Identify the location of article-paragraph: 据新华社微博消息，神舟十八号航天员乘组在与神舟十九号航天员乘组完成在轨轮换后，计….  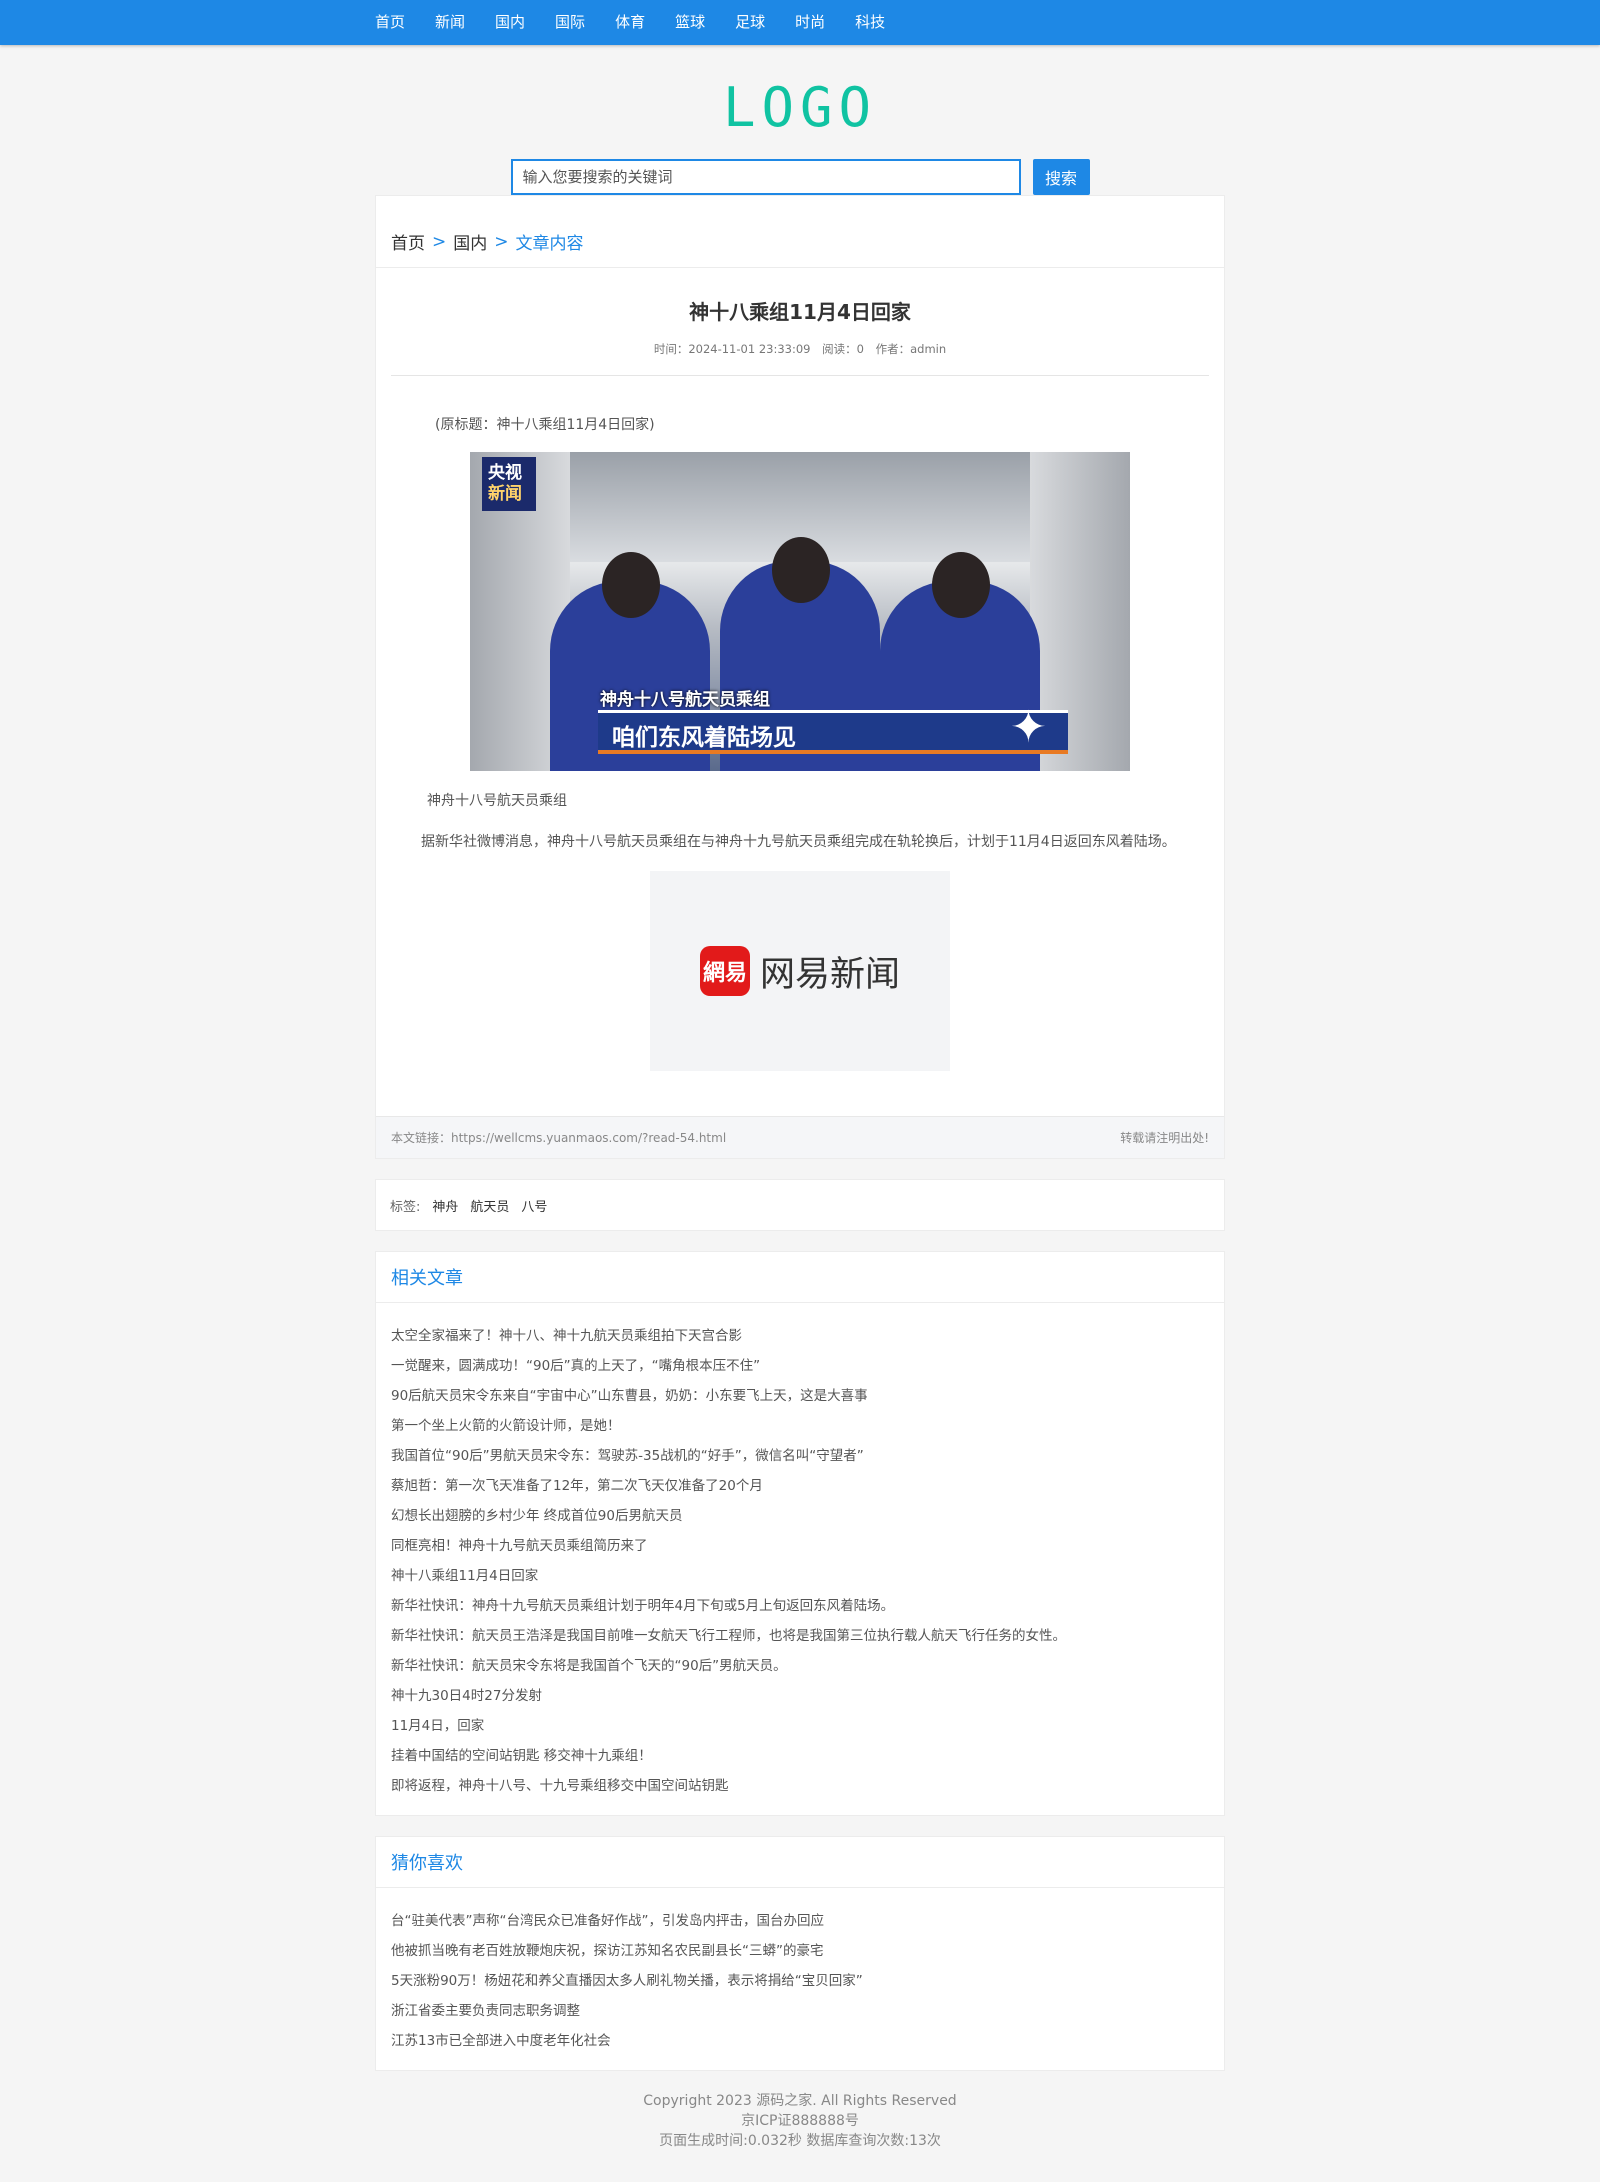
(798, 842).